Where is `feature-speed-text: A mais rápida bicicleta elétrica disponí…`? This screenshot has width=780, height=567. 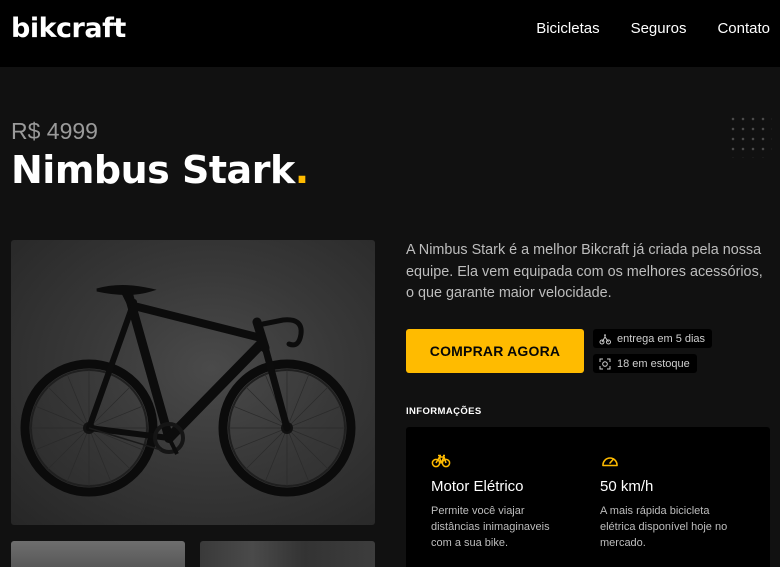 feature-speed-text: A mais rápida bicicleta elétrica disponí… is located at coordinates (664, 527).